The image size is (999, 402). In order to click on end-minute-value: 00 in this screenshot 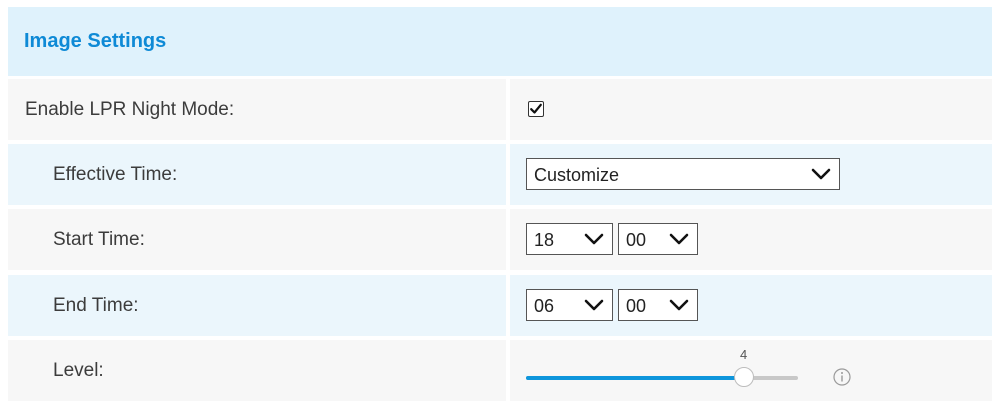, I will do `click(636, 306)`.